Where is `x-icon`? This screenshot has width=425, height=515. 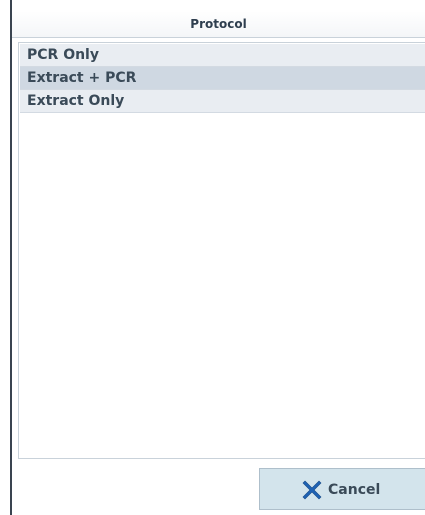
x-icon is located at coordinates (312, 490).